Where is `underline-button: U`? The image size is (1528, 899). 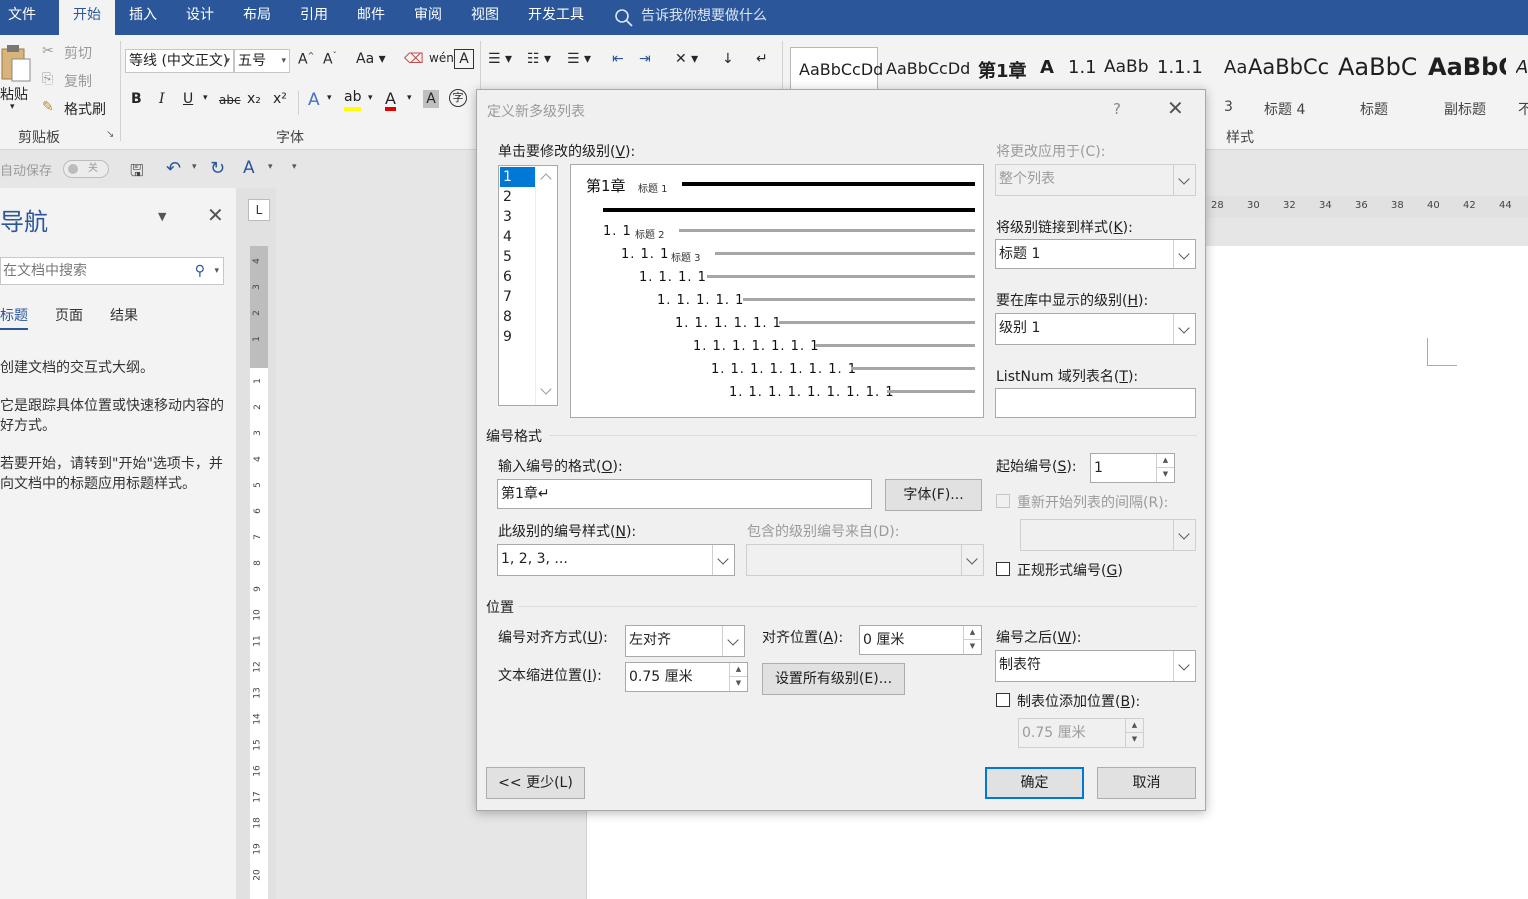
underline-button: U is located at coordinates (188, 99).